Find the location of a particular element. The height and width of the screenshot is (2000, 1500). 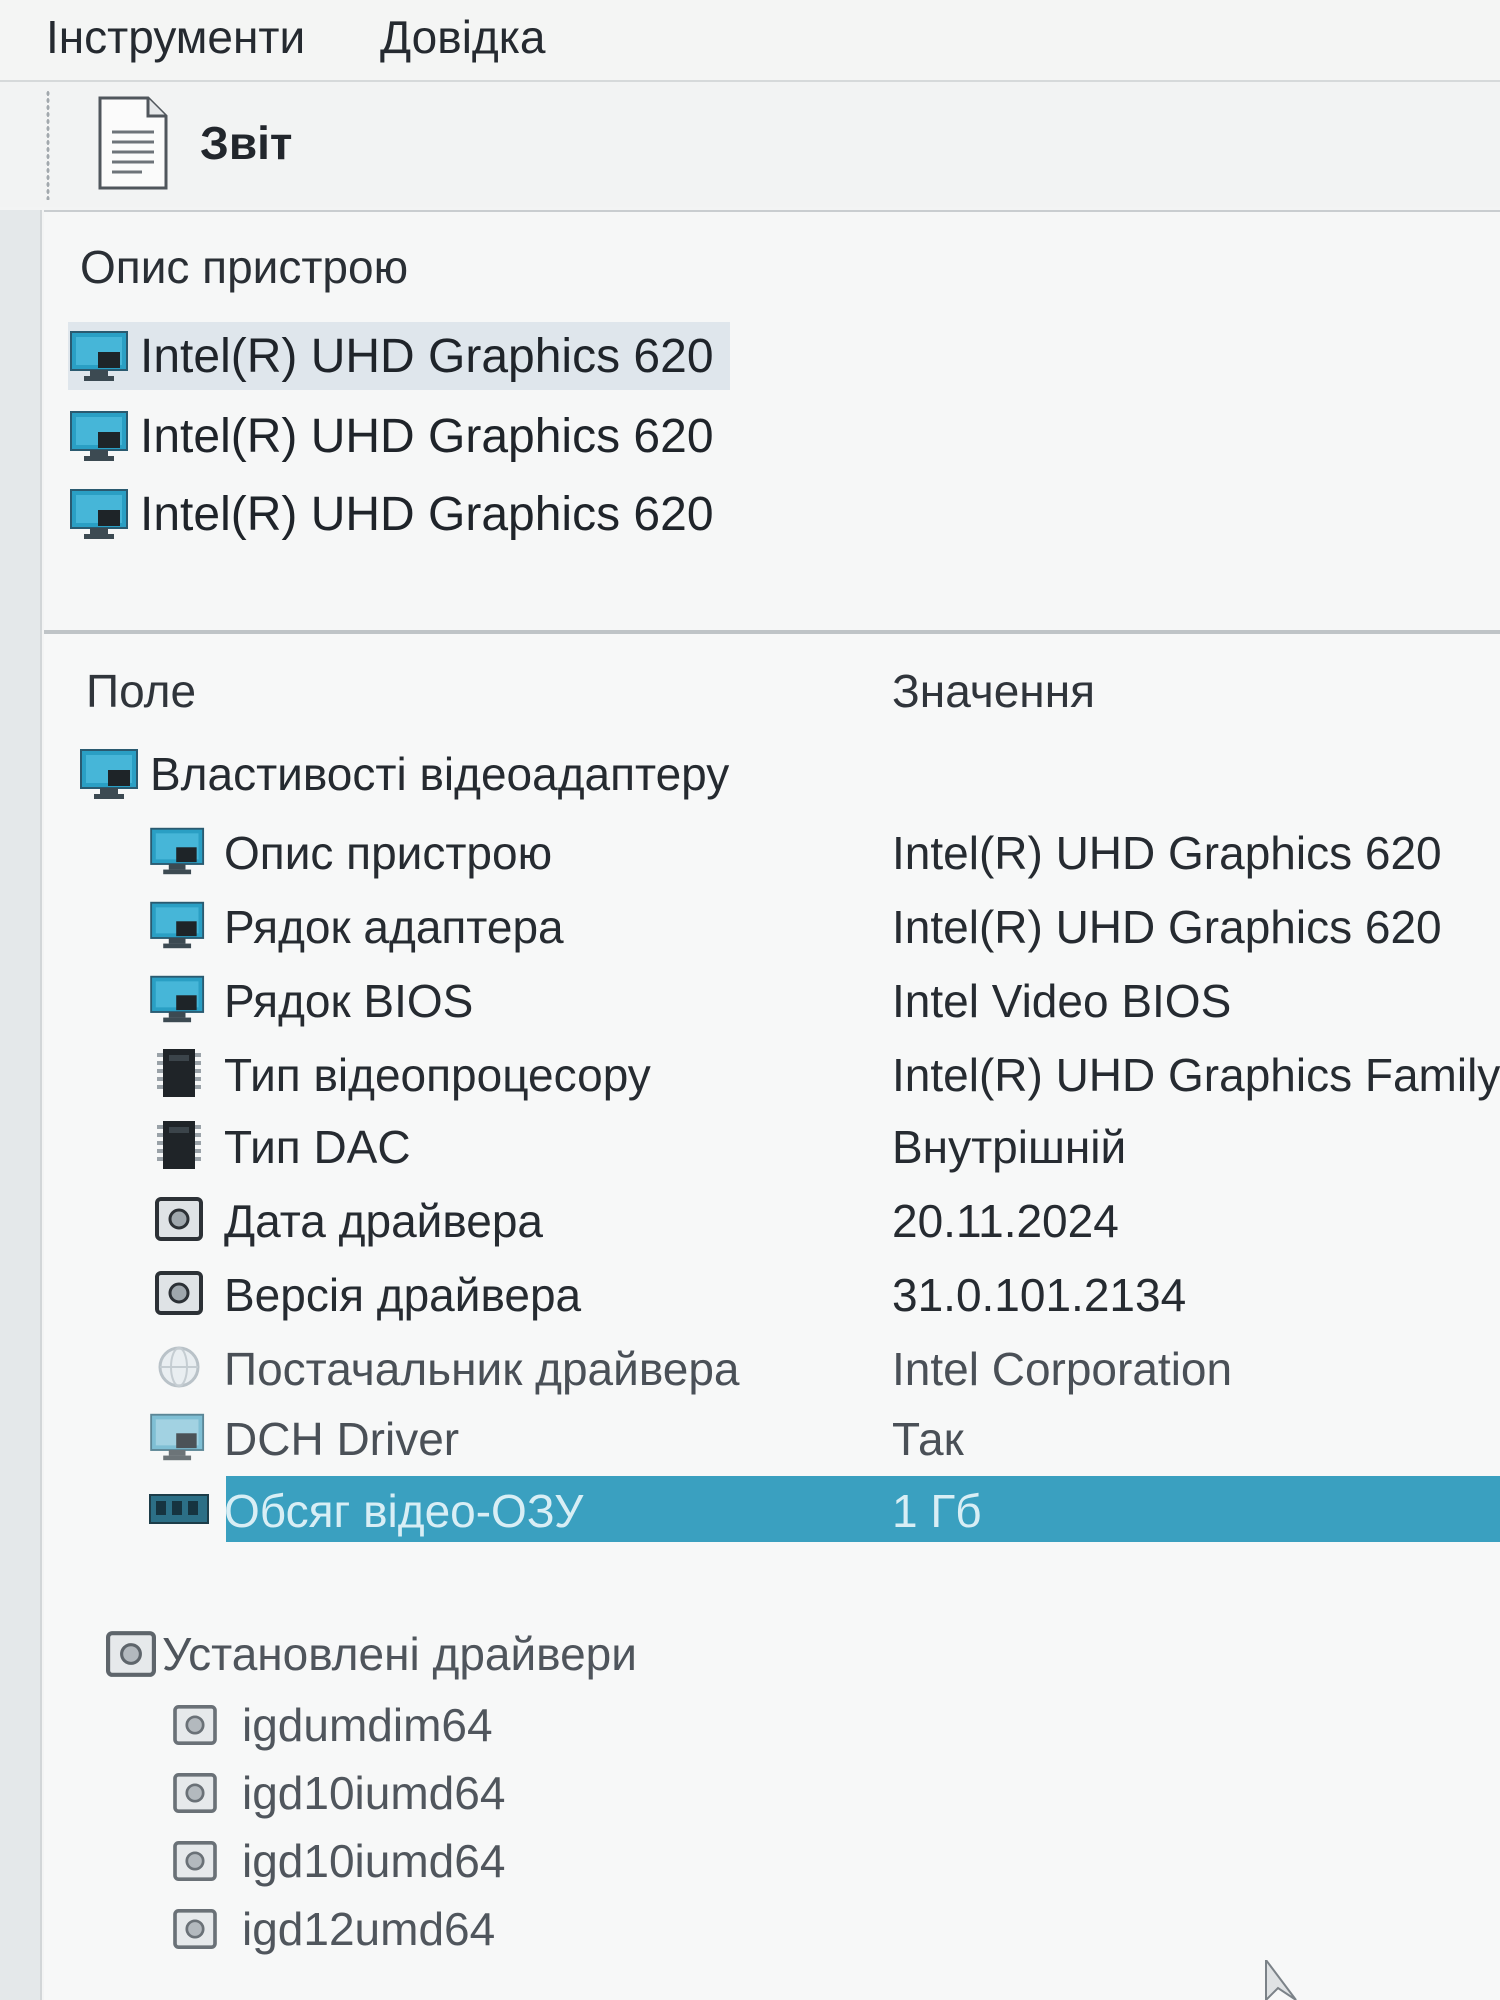

property-field: Постачальник драйвера is located at coordinates (482, 1369).